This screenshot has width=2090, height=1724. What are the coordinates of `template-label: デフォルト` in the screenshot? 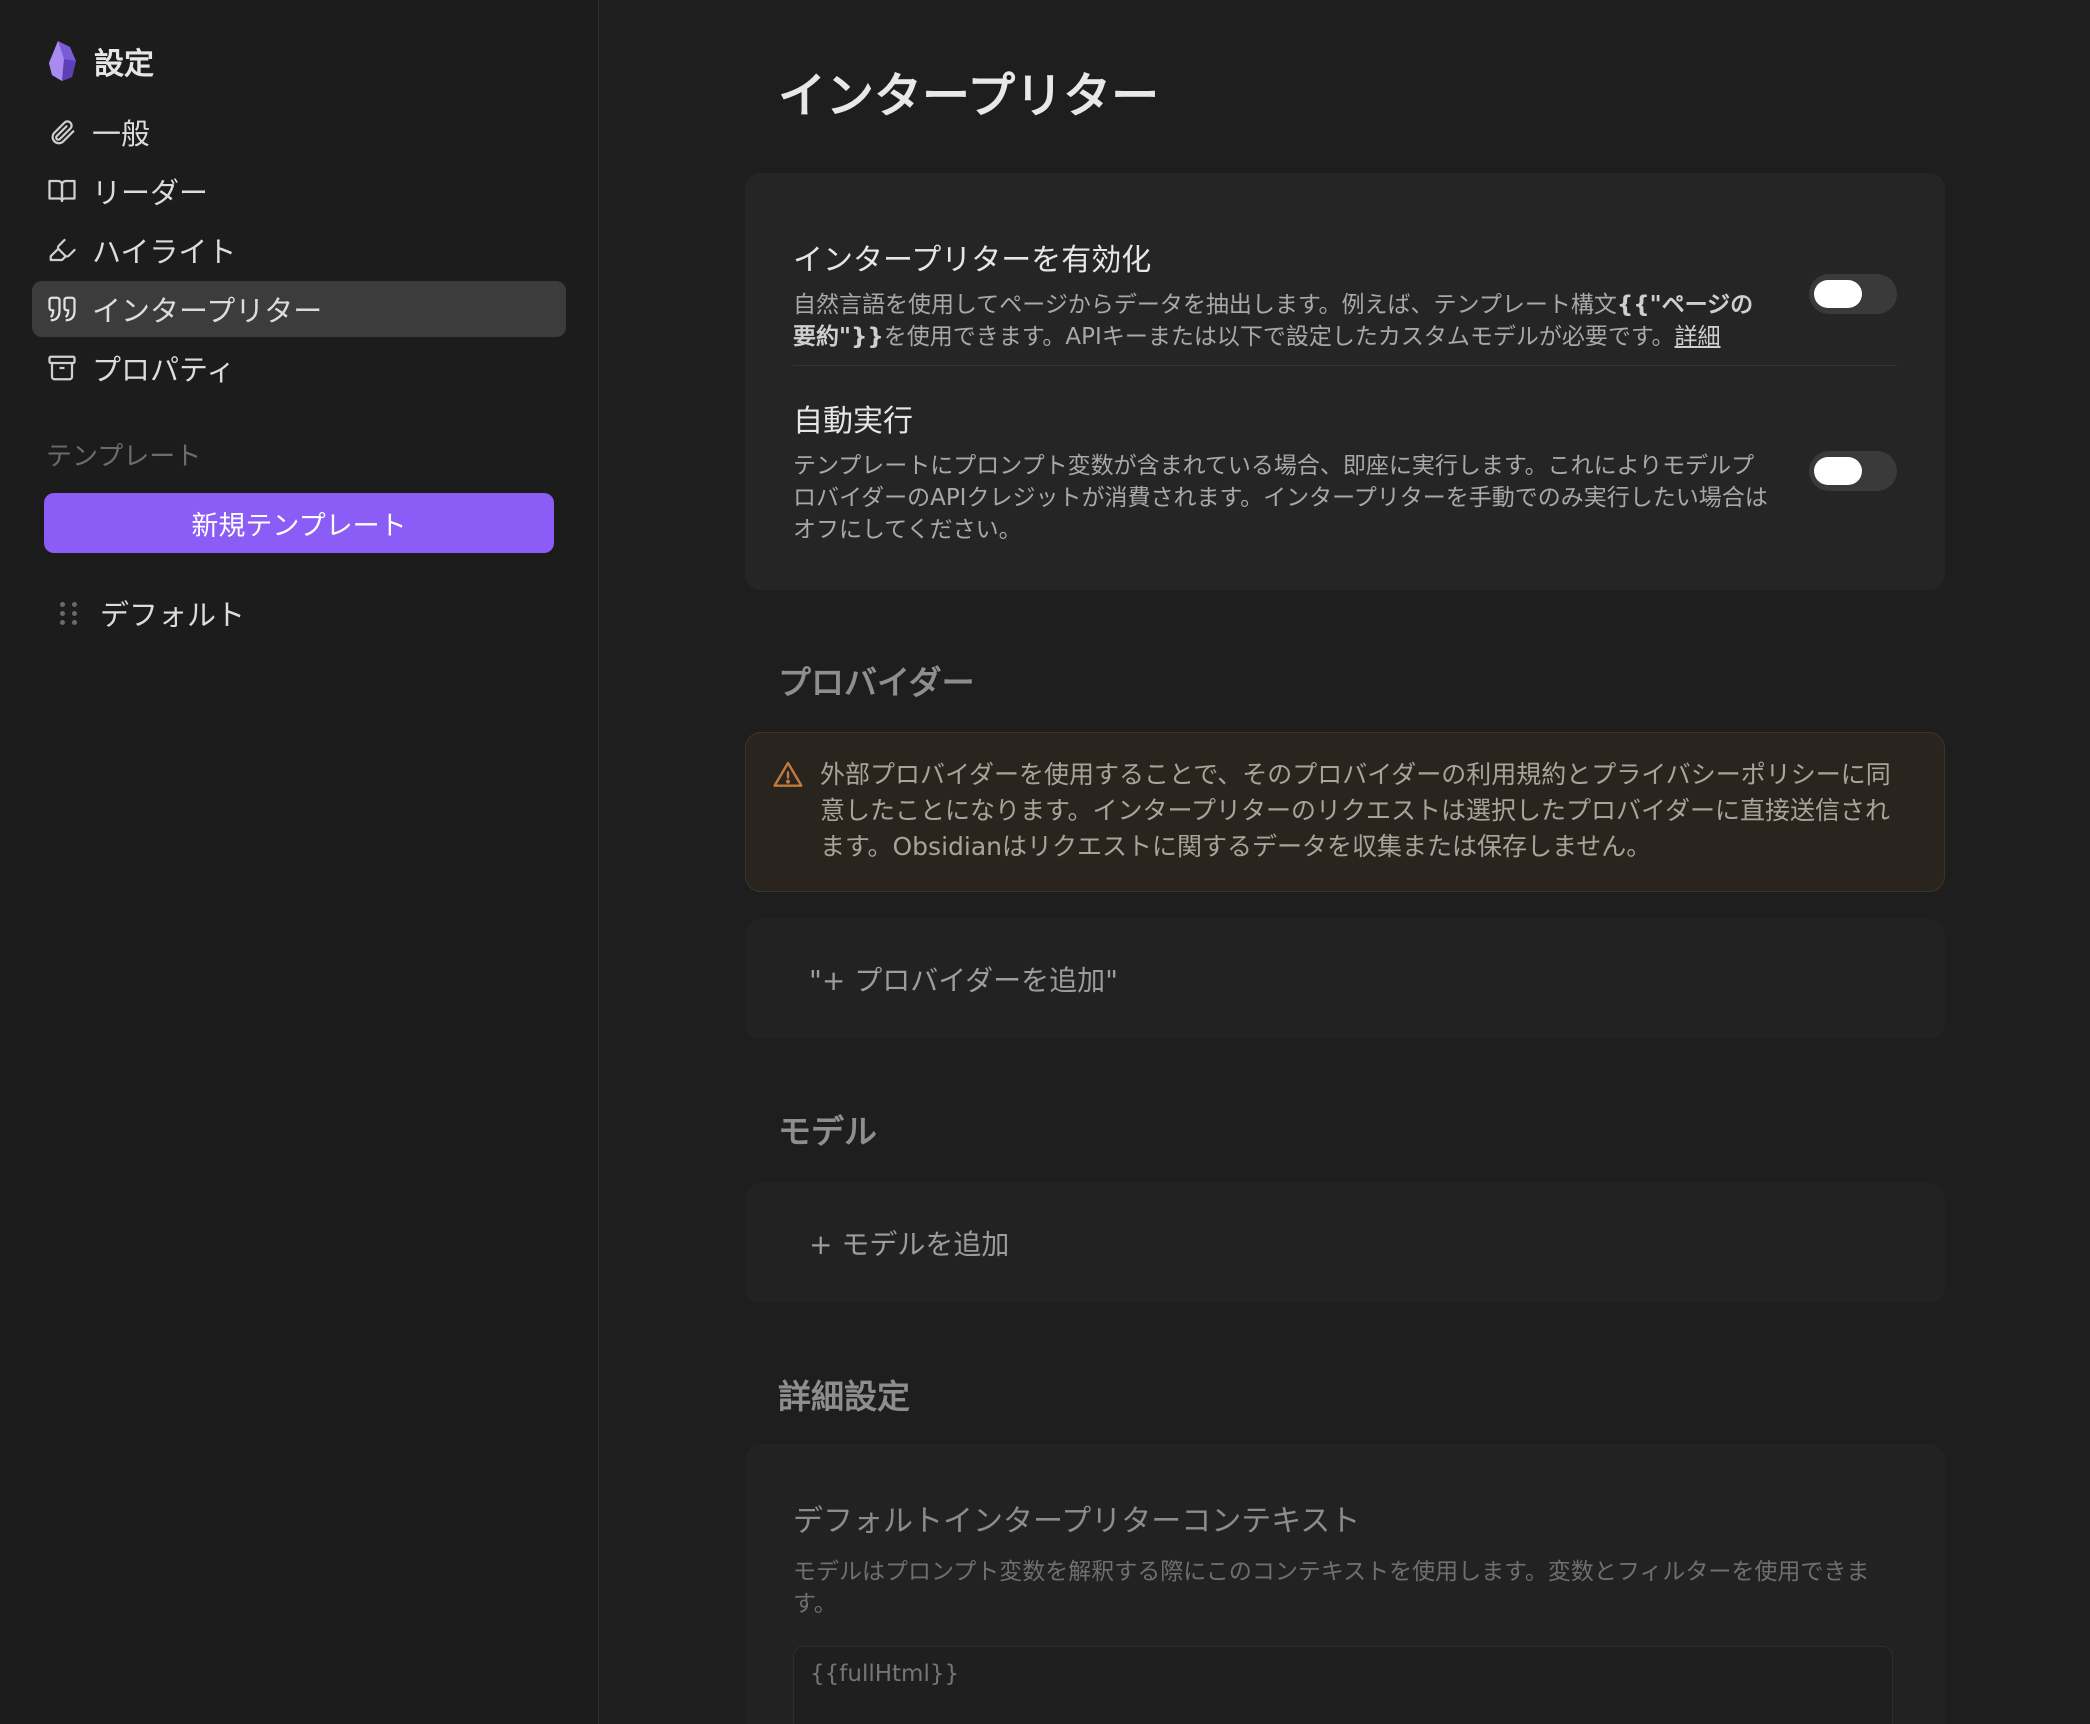 It's located at (173, 615).